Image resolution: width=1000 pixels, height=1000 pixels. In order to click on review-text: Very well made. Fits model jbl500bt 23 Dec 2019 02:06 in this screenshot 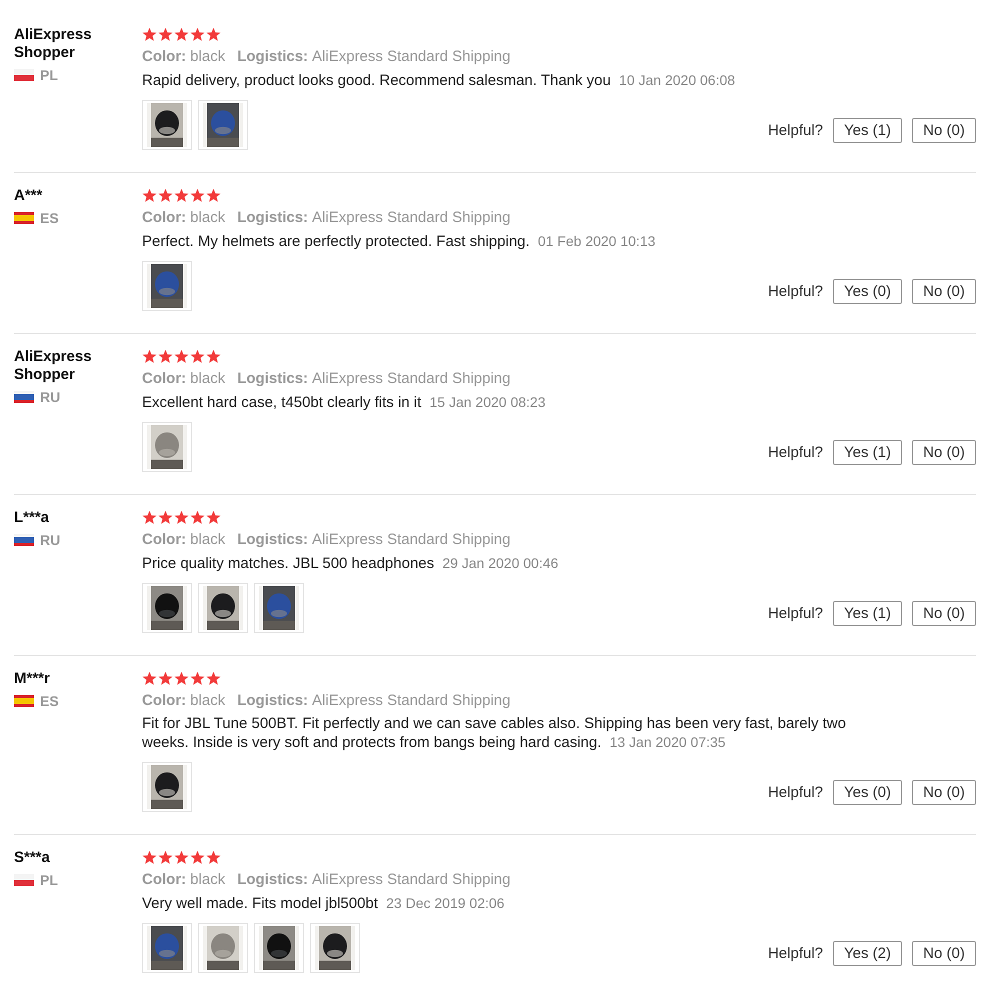, I will do `click(324, 903)`.